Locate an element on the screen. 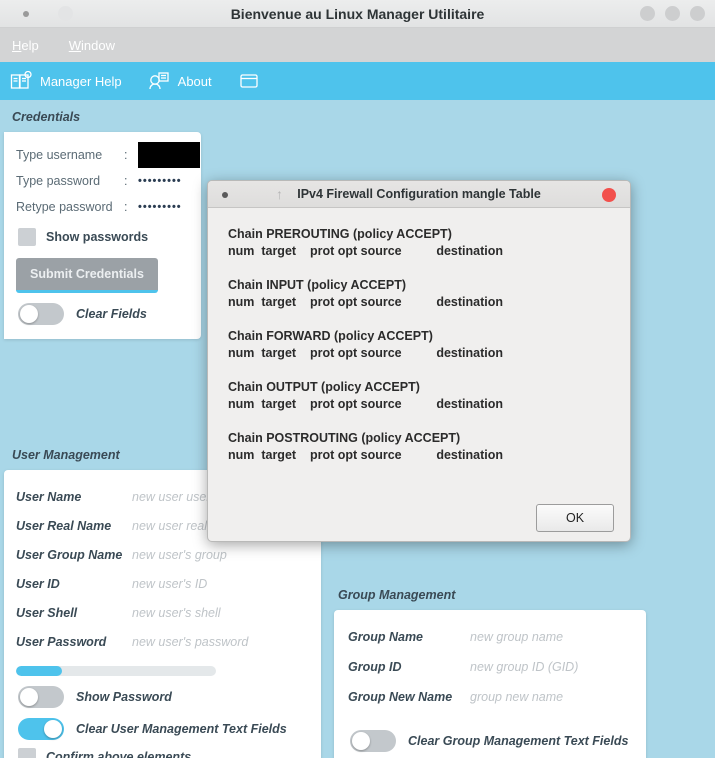 This screenshot has height=758, width=715. clear-group-fields-label: Clear Group Management Text Fields is located at coordinates (518, 741).